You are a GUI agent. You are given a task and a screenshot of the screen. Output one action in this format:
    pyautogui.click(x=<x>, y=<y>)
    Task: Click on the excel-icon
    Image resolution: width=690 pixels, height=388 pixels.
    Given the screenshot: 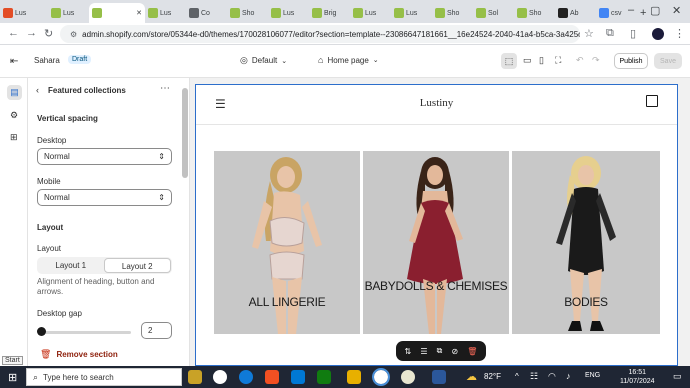 What is the action you would take?
    pyautogui.click(x=324, y=377)
    